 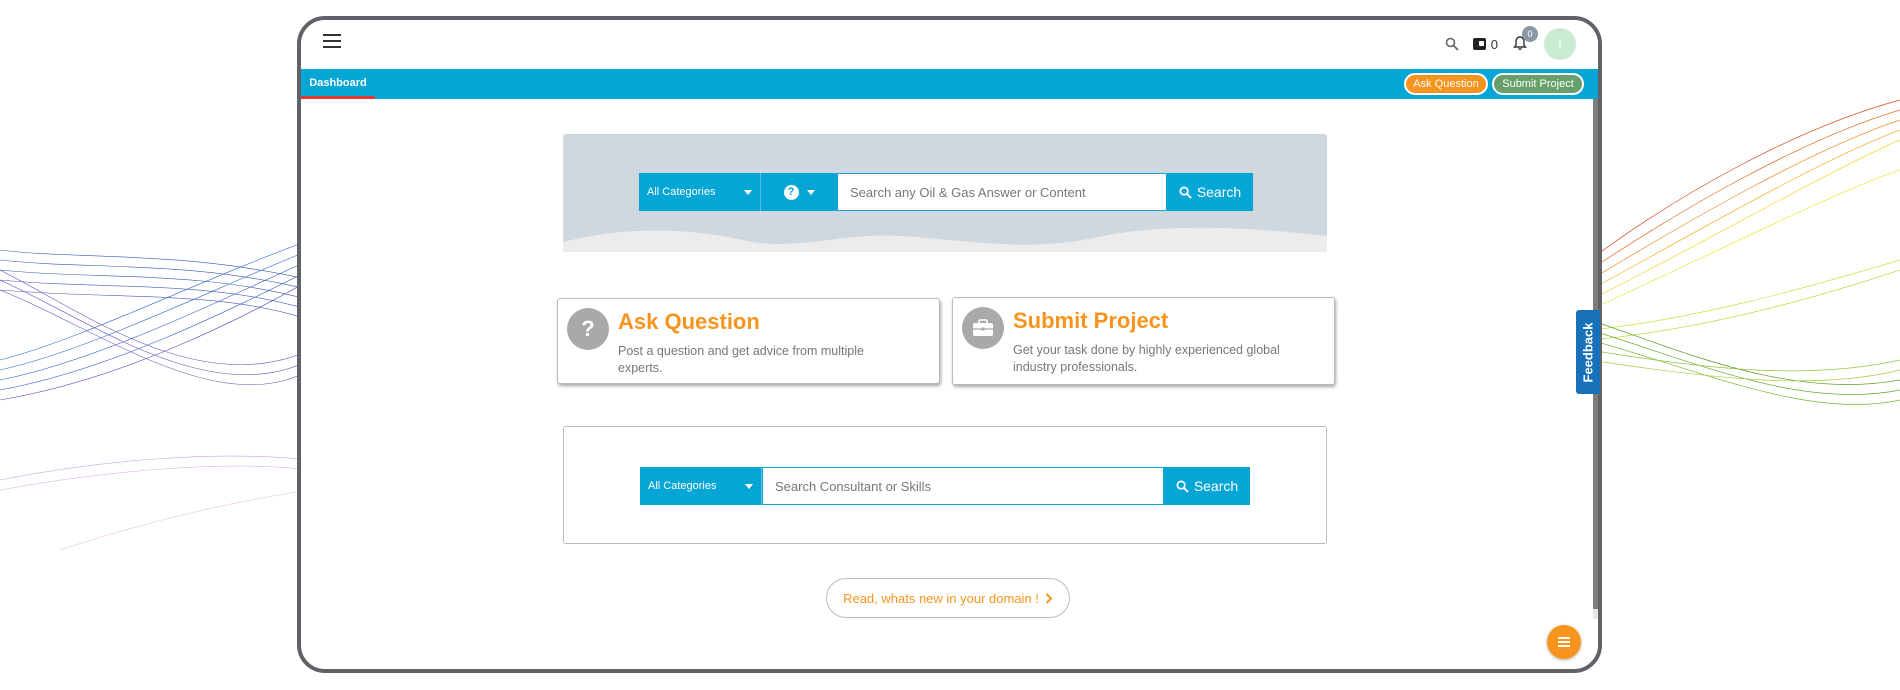 What do you see at coordinates (1560, 44) in the screenshot?
I see `avatar: I` at bounding box center [1560, 44].